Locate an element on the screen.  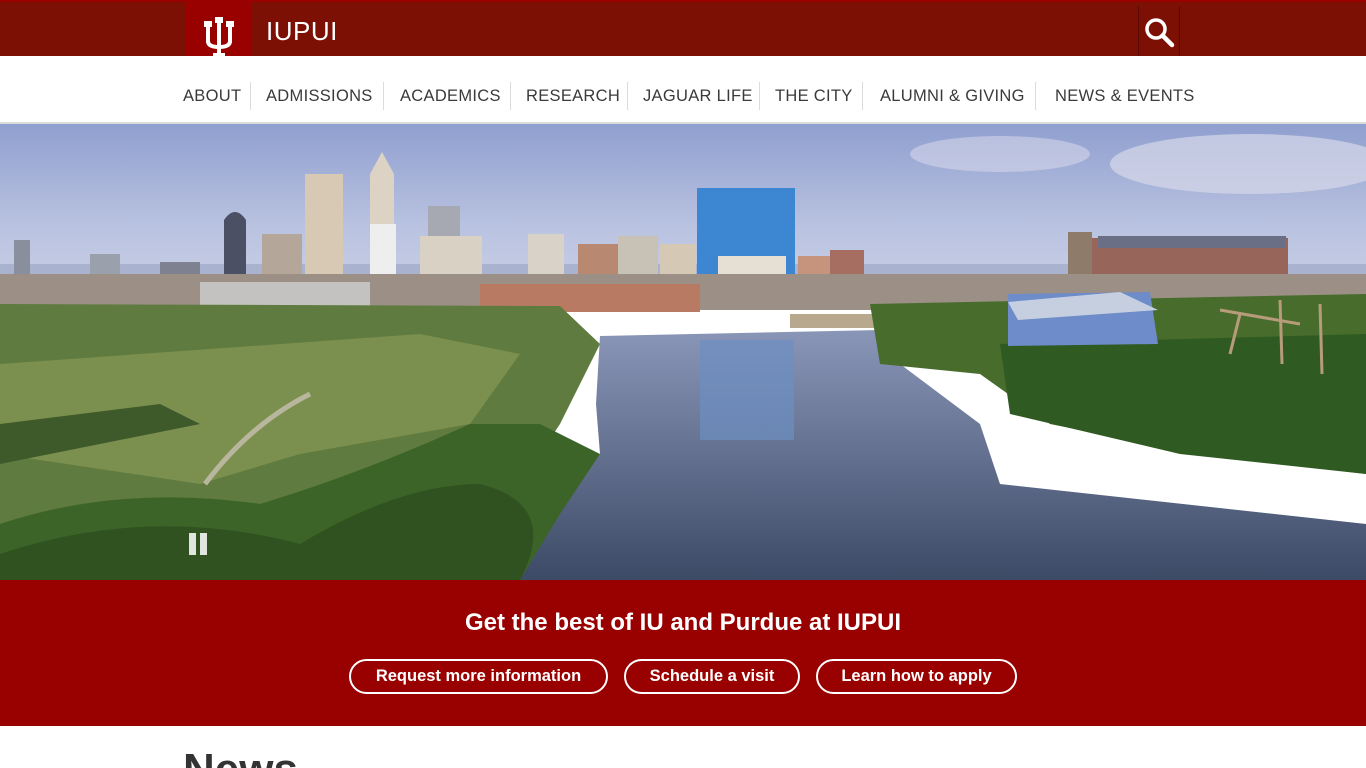
search-icon is located at coordinates (1160, 32).